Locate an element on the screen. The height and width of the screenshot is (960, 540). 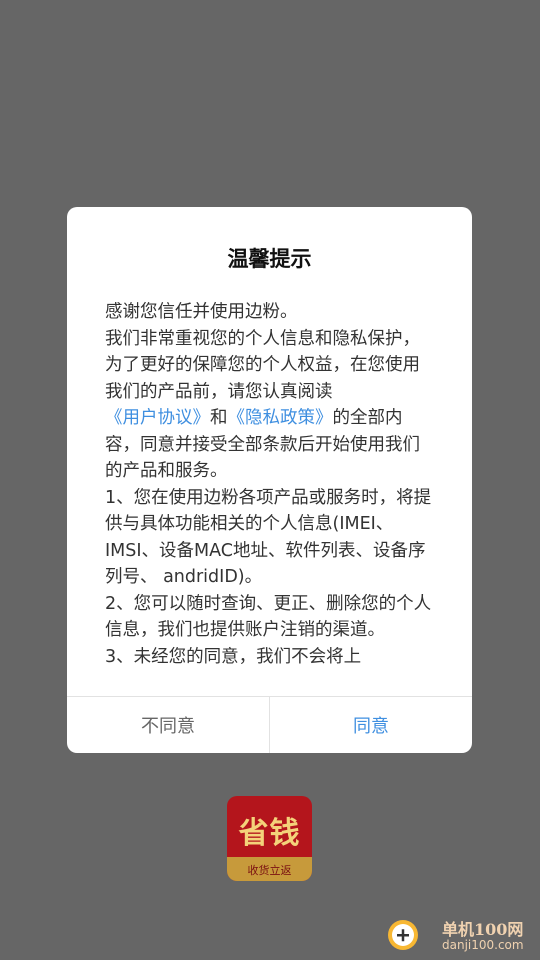
privacy-policy-link: 《隐私政策》 is located at coordinates (280, 418).